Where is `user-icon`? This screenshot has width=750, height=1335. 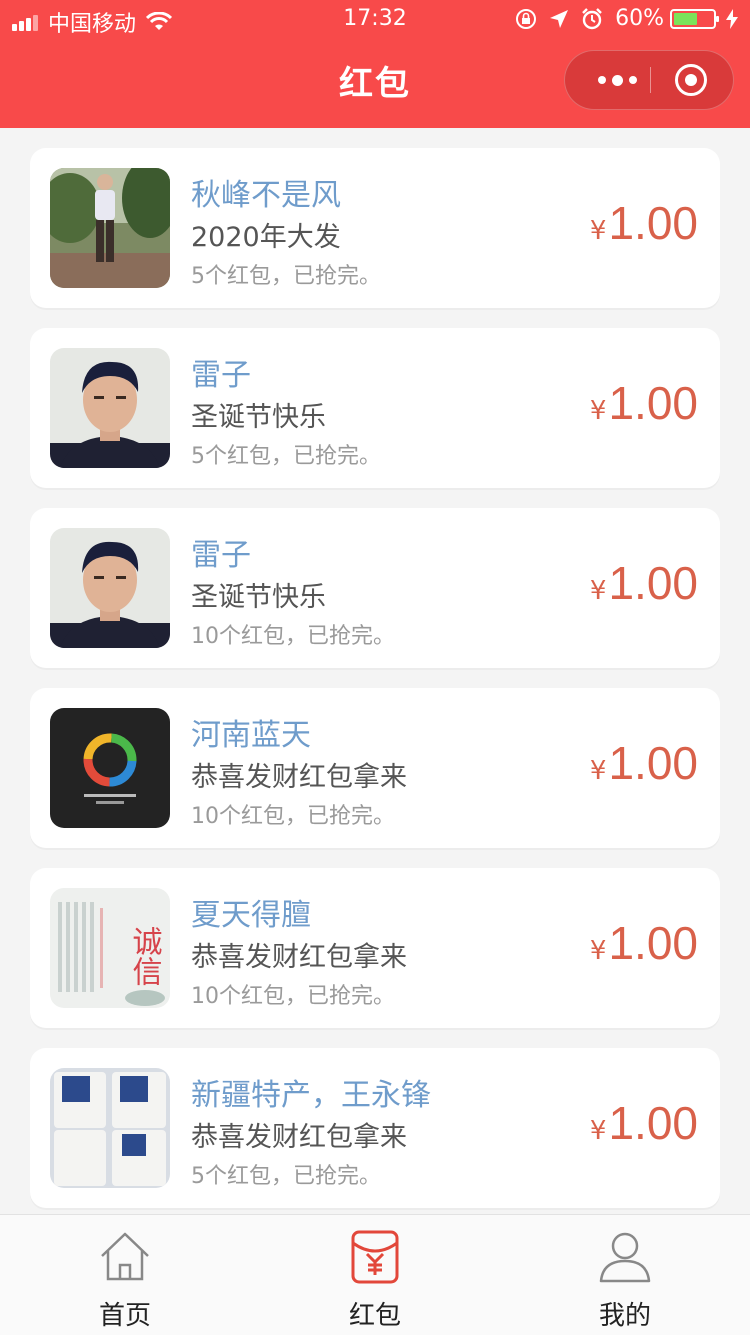
user-icon is located at coordinates (625, 1257).